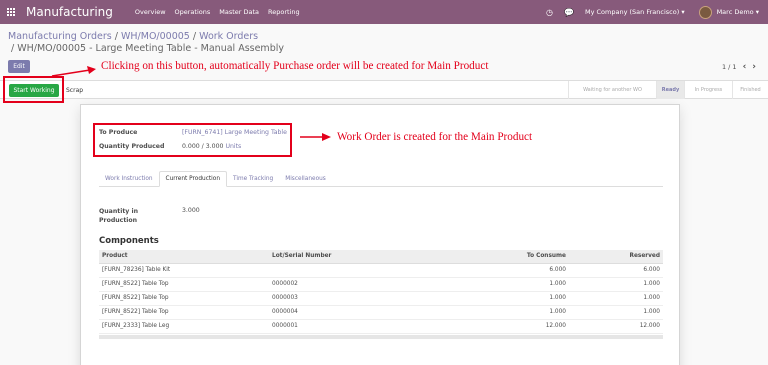  What do you see at coordinates (549, 12) in the screenshot?
I see `activity-clock-icon: ◷` at bounding box center [549, 12].